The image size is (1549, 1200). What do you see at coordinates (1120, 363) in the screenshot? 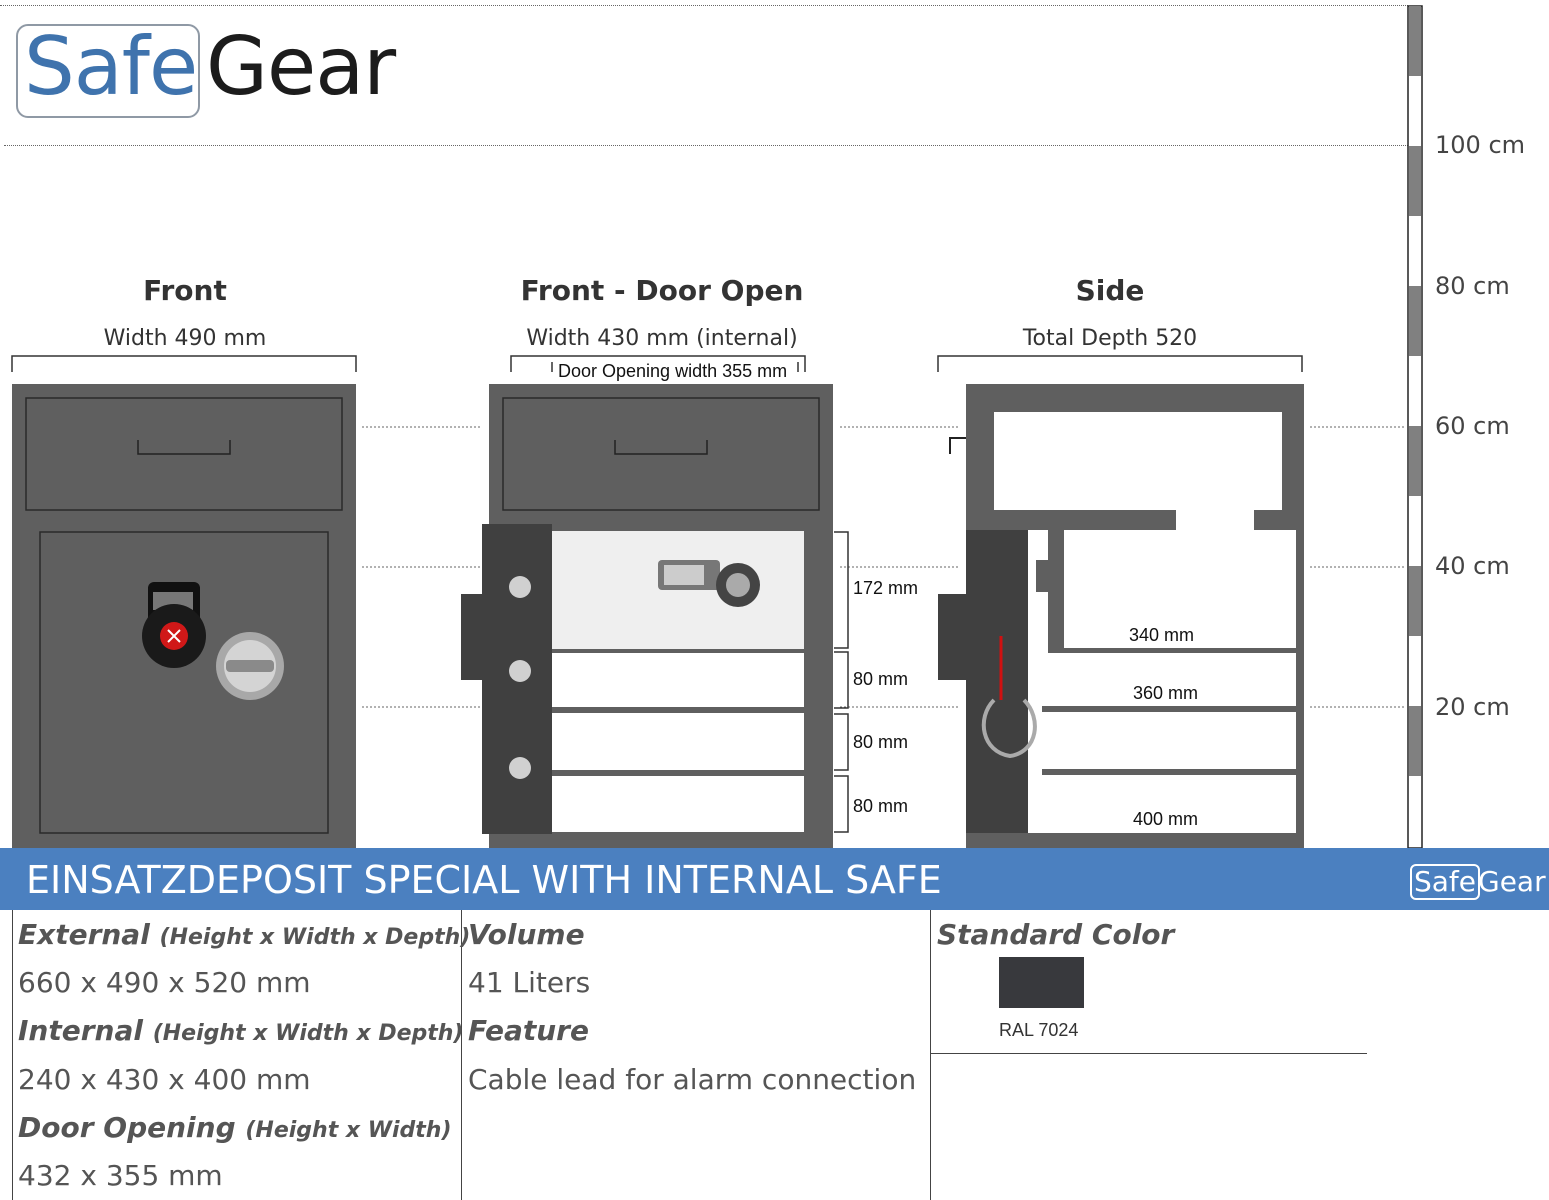
I see `depth-bracket-side` at bounding box center [1120, 363].